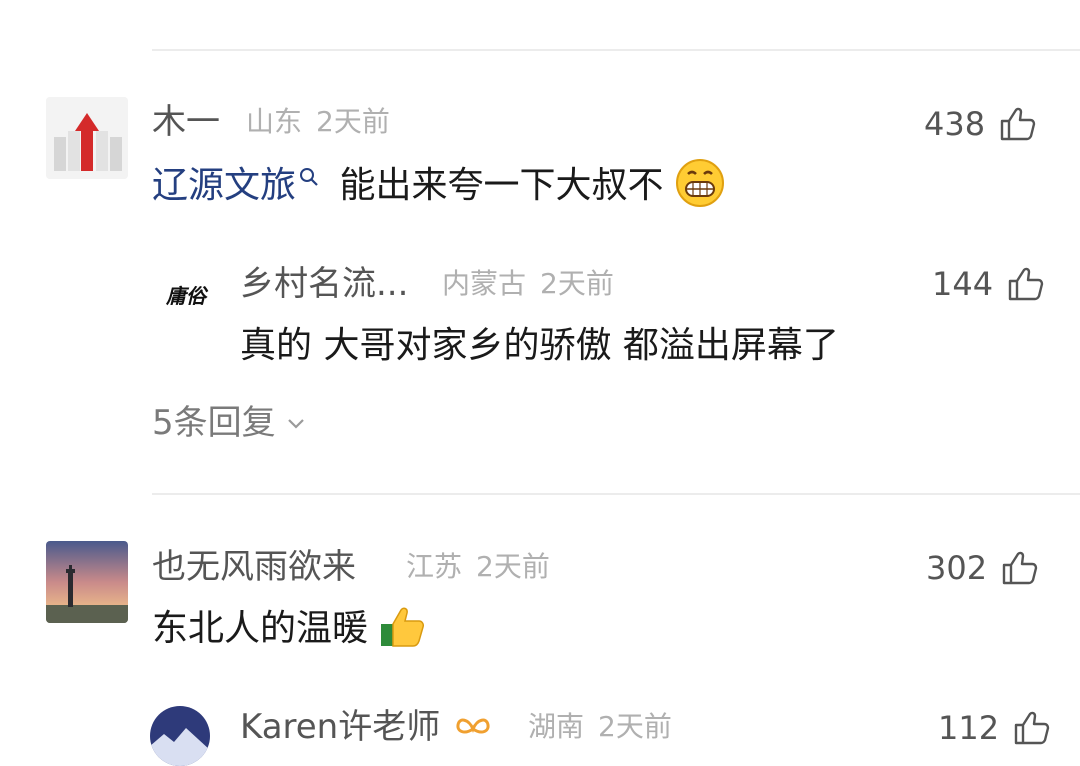  I want to click on like-button: 144, so click(988, 284).